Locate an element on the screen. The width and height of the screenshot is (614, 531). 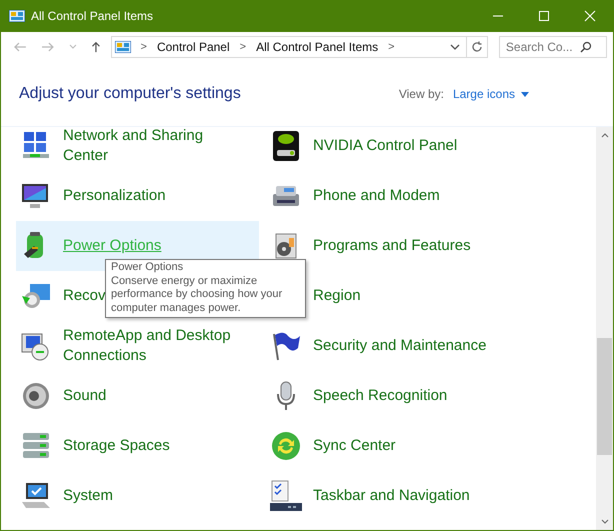
control-panel-item: Network and Sharing Center is located at coordinates (137, 149).